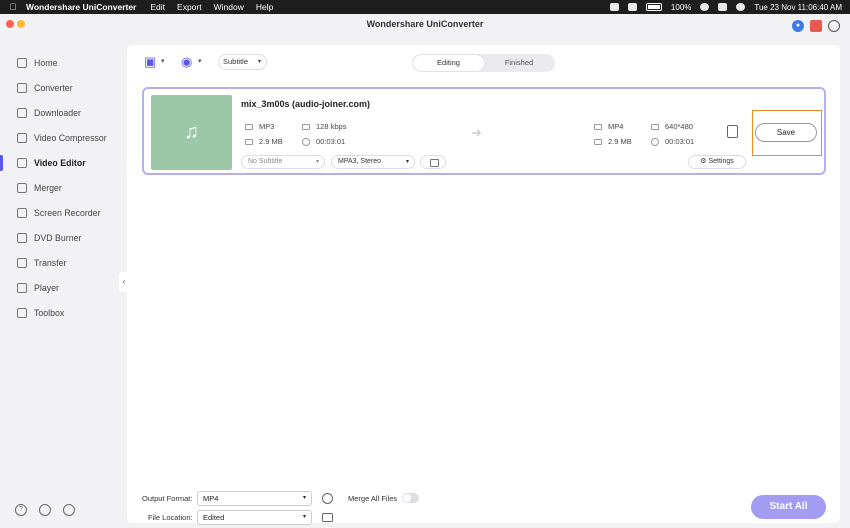  I want to click on start-all-button: Start All, so click(788, 507).